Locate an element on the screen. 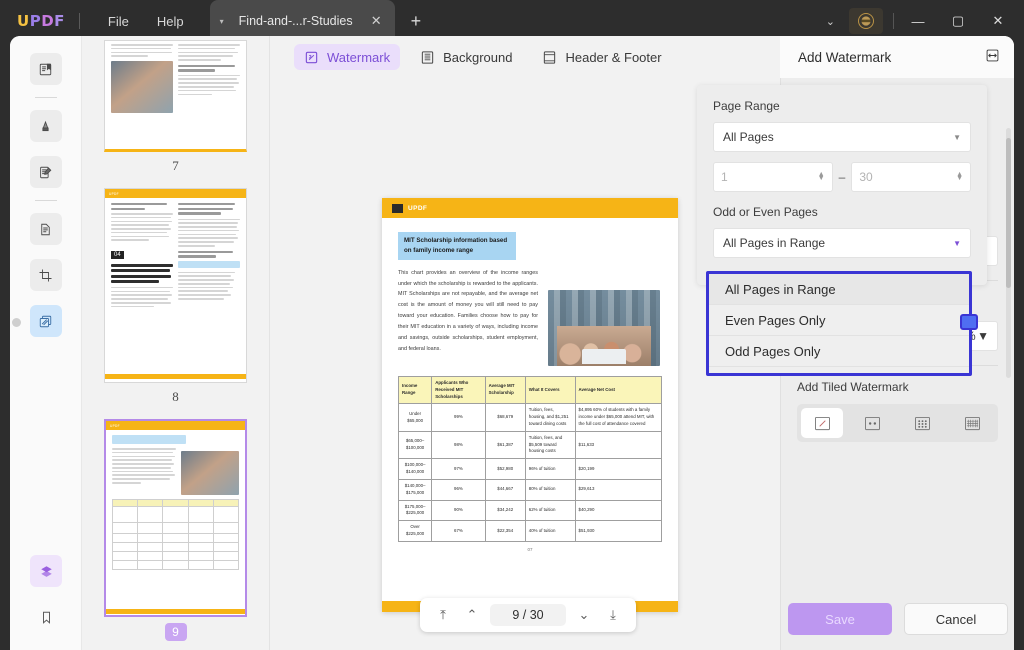 Image resolution: width=1024 pixels, height=650 pixels. table-cell: $29,613 is located at coordinates (618, 489).